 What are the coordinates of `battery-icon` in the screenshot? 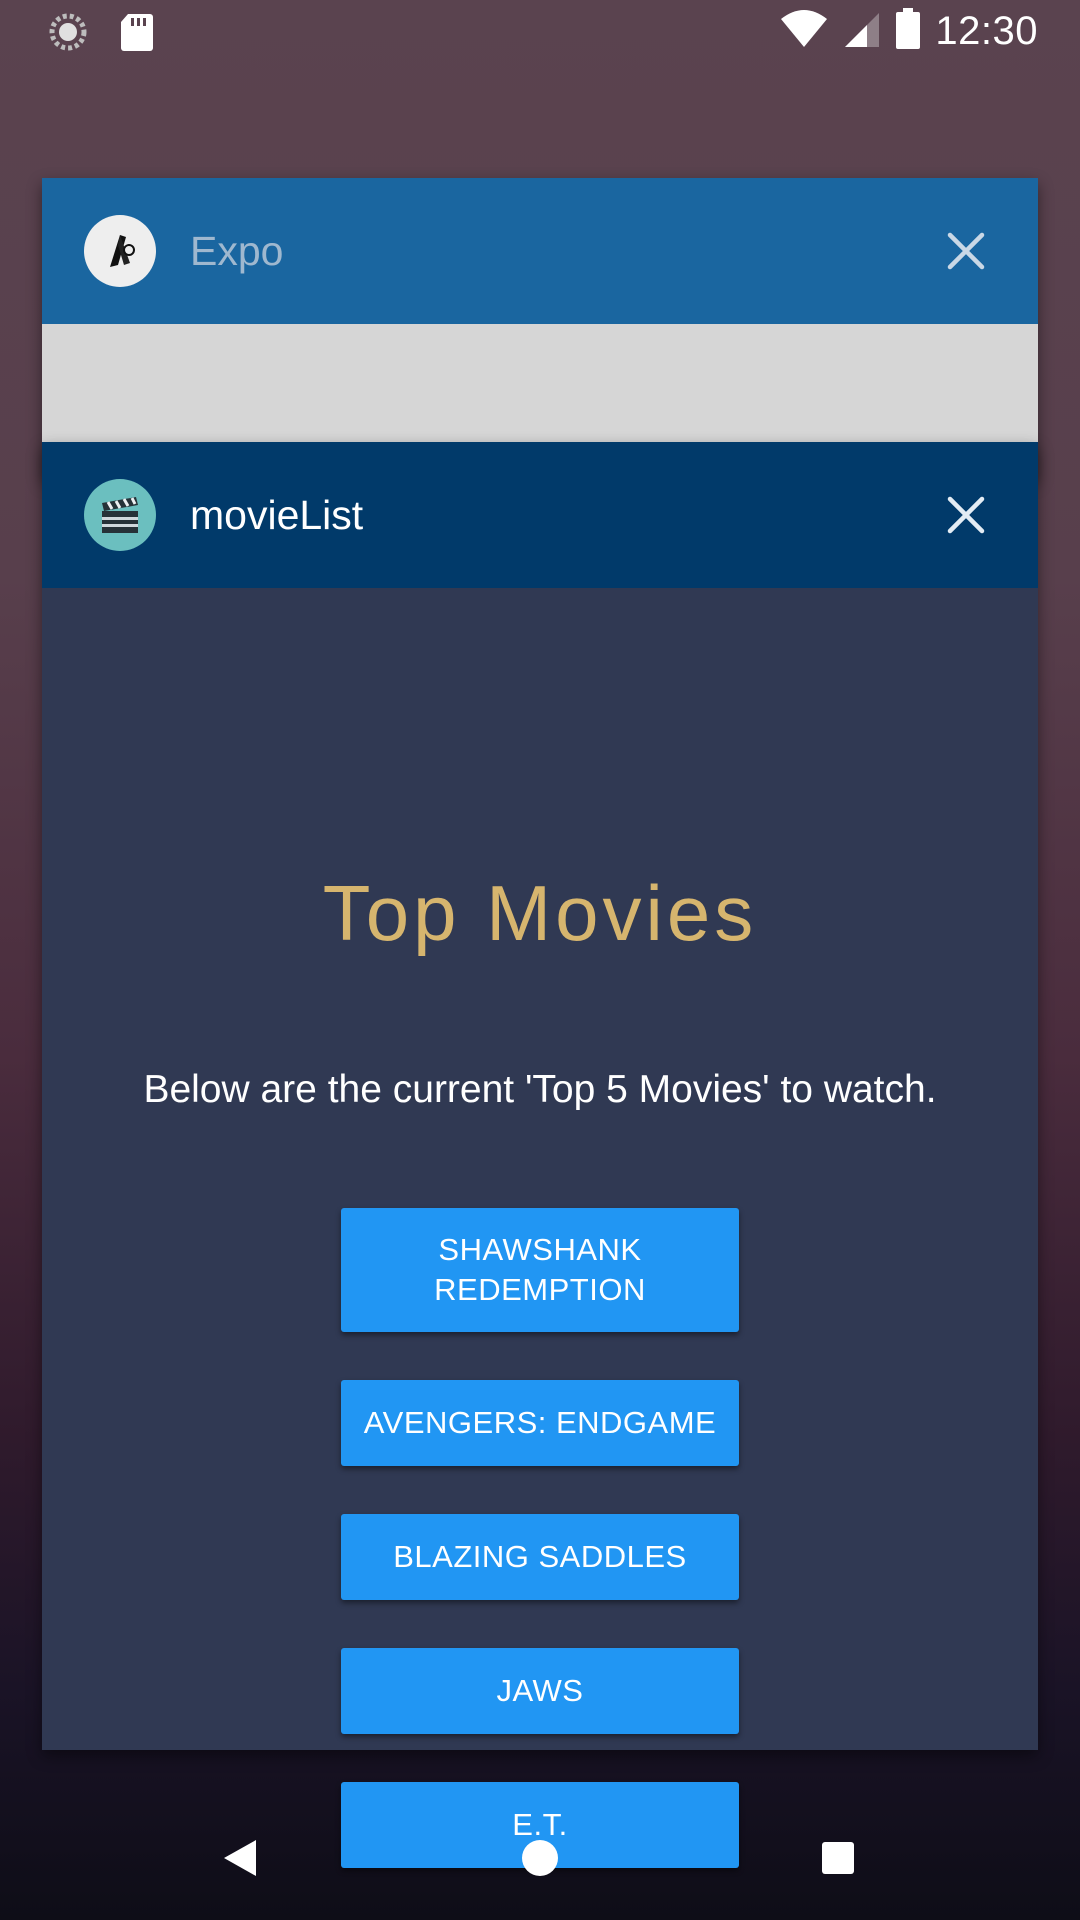 It's located at (908, 31).